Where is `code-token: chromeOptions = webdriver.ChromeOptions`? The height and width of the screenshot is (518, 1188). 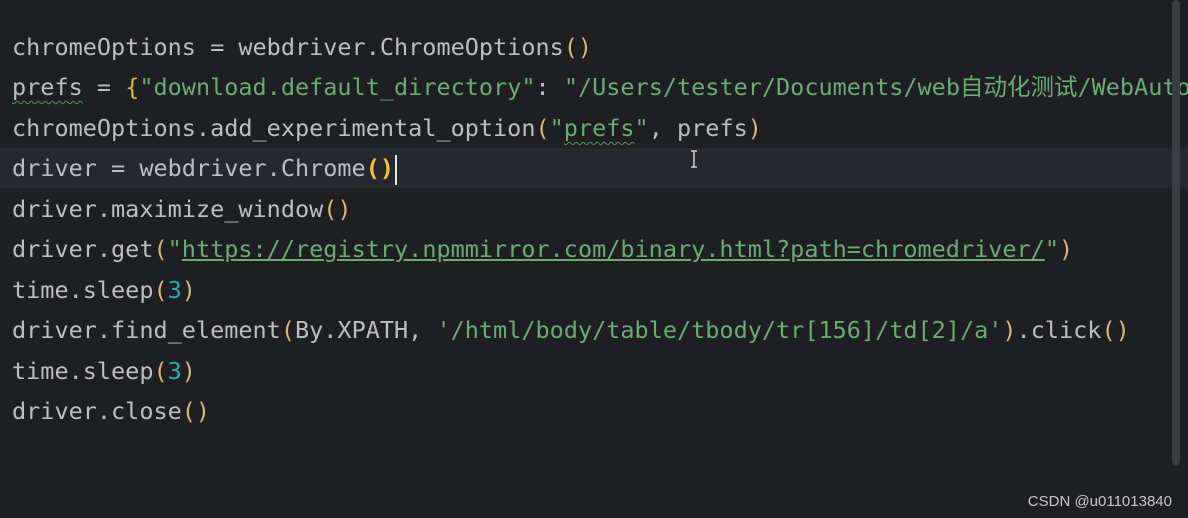 code-token: chromeOptions = webdriver.ChromeOptions is located at coordinates (288, 47).